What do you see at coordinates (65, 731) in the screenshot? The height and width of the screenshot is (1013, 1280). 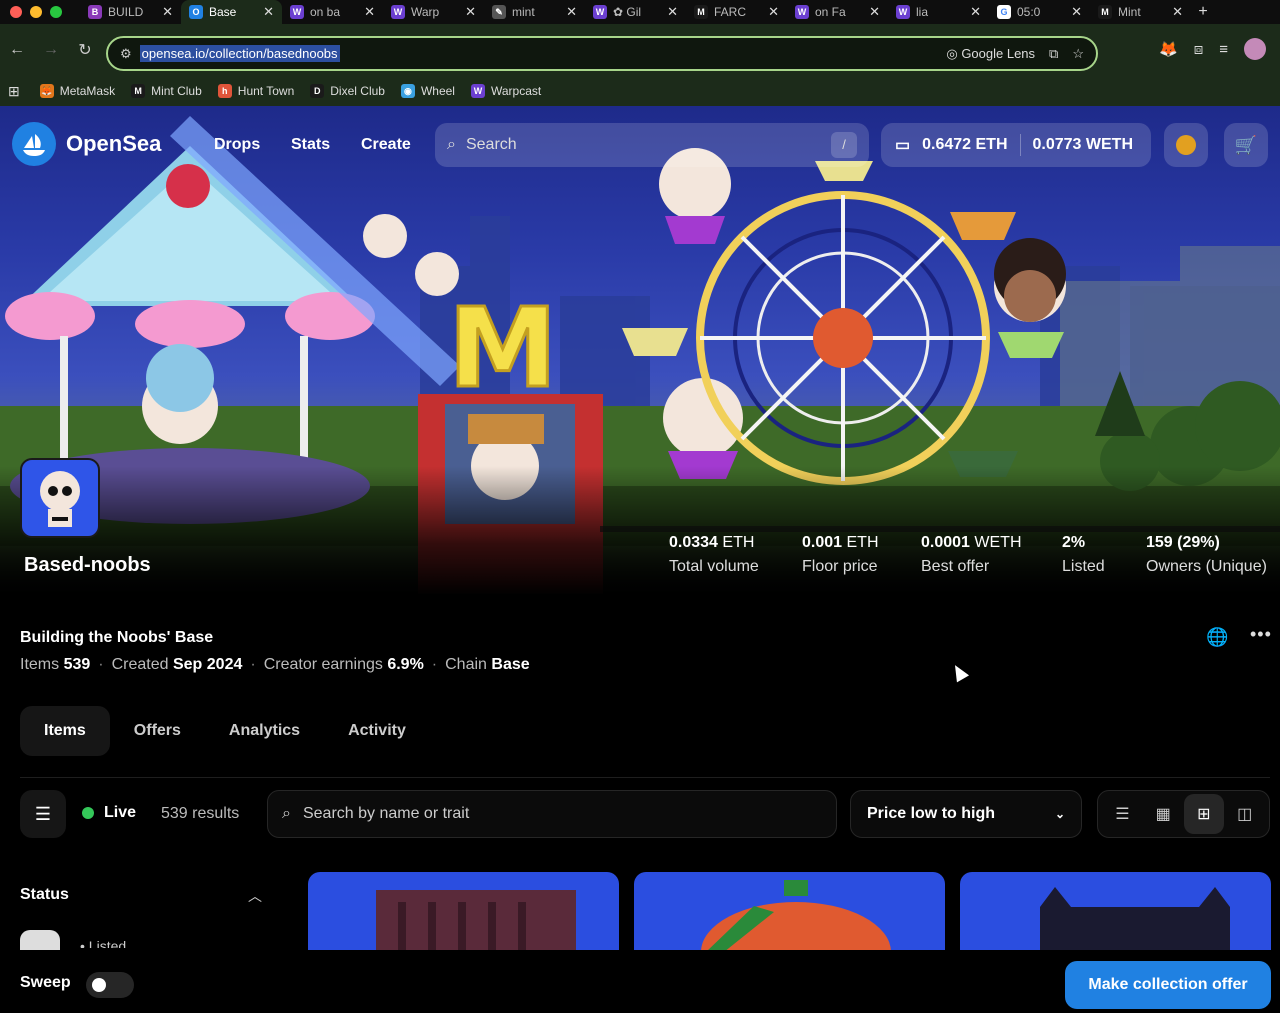 I see `tab-items: Items` at bounding box center [65, 731].